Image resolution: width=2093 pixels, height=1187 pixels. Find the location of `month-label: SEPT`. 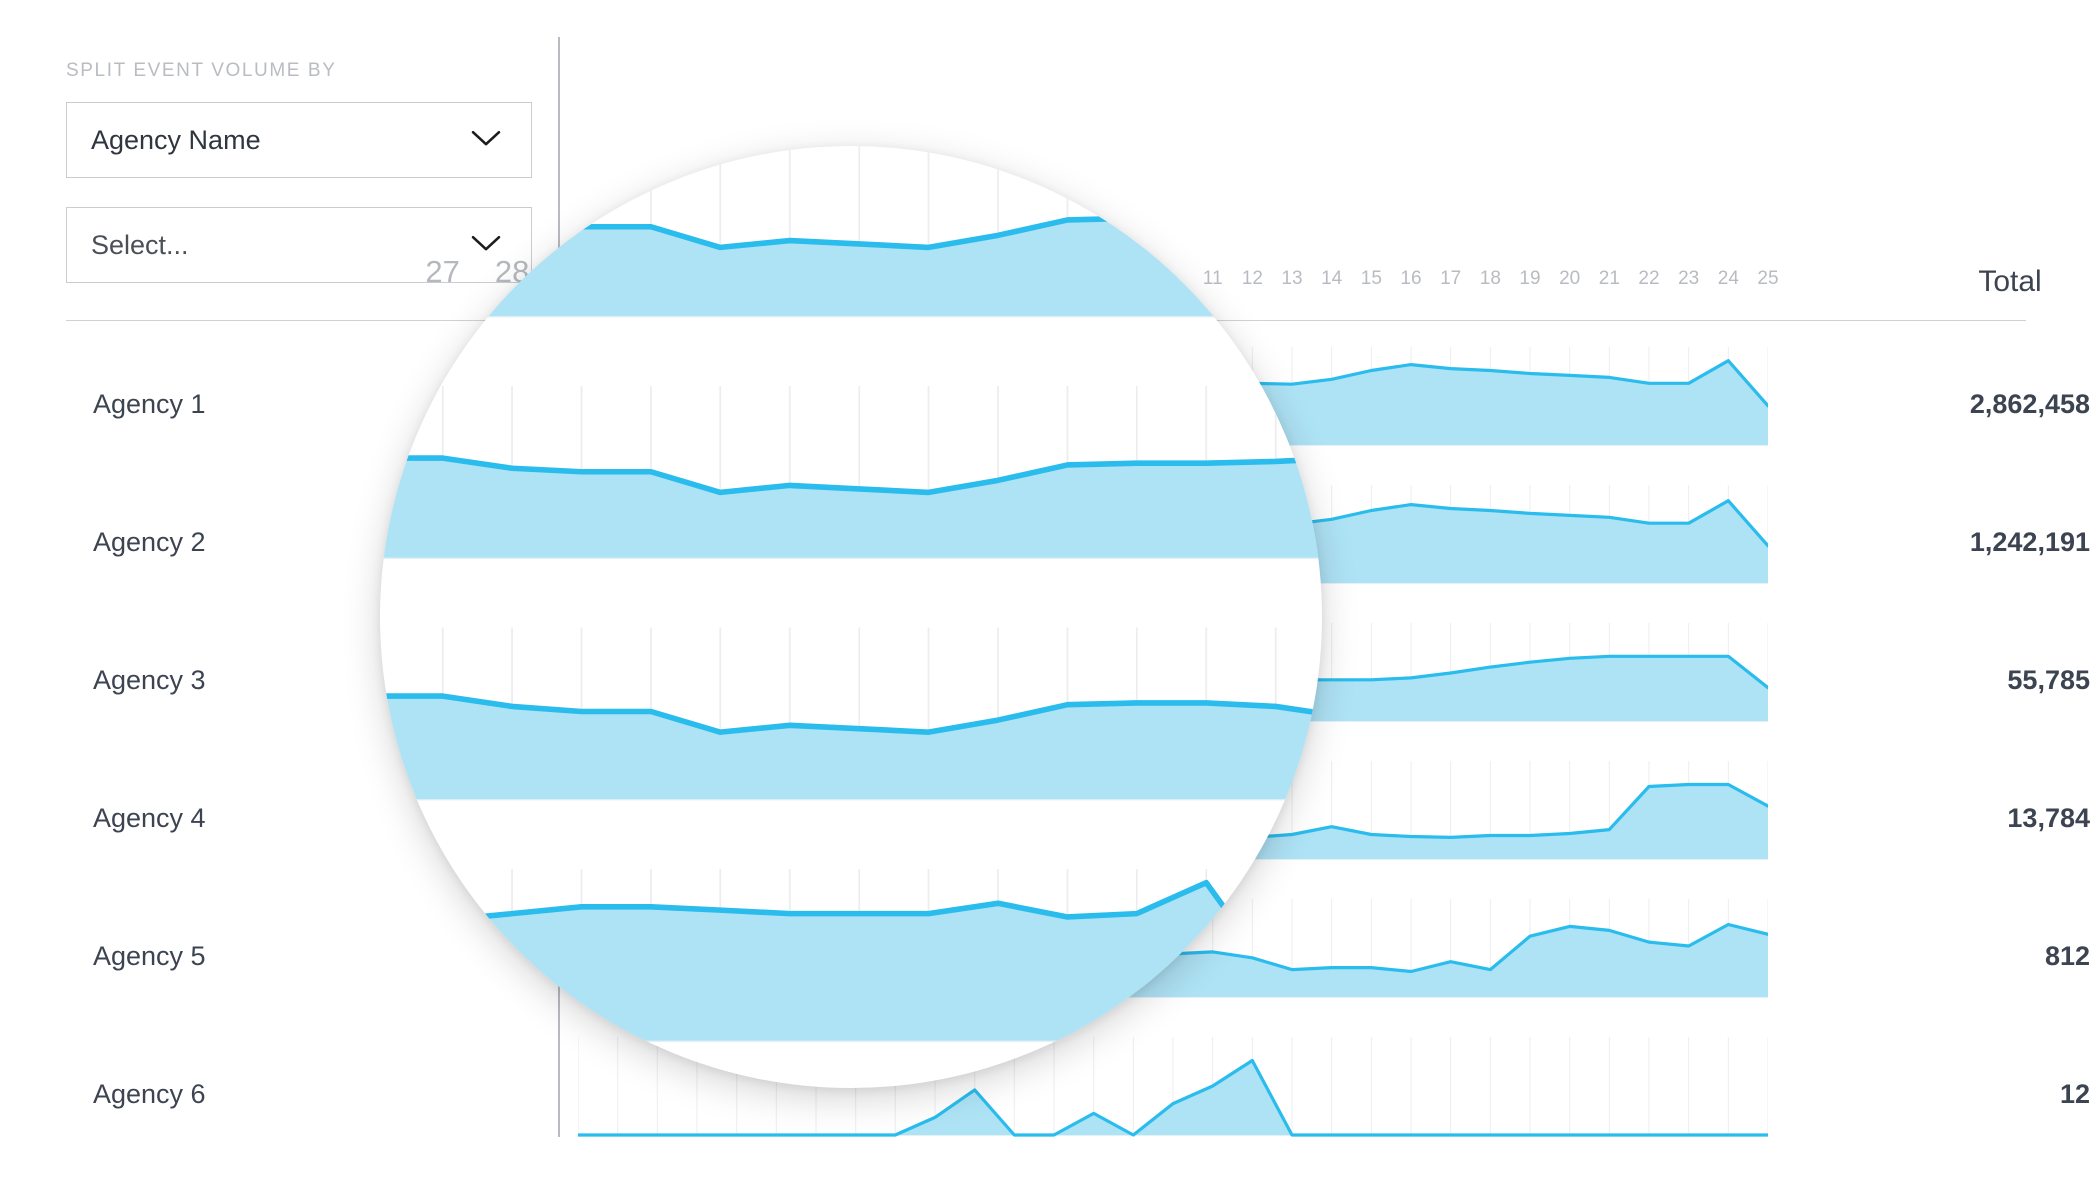

month-label: SEPT is located at coordinates (860, 226).